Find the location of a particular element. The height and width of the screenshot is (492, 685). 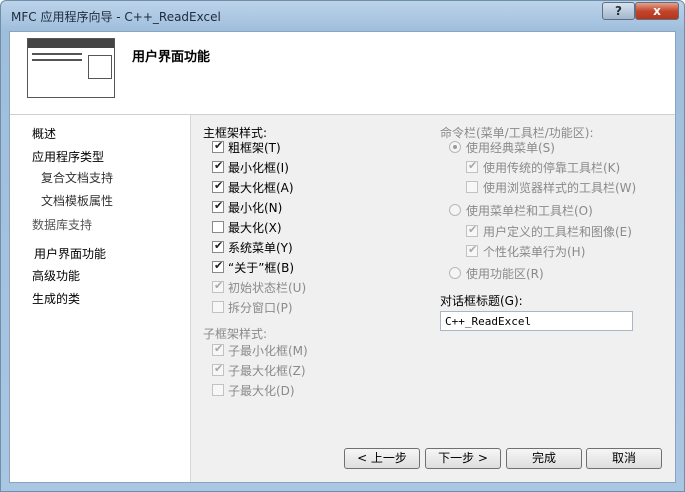

system-menu-checkbox: ✔ is located at coordinates (218, 246).